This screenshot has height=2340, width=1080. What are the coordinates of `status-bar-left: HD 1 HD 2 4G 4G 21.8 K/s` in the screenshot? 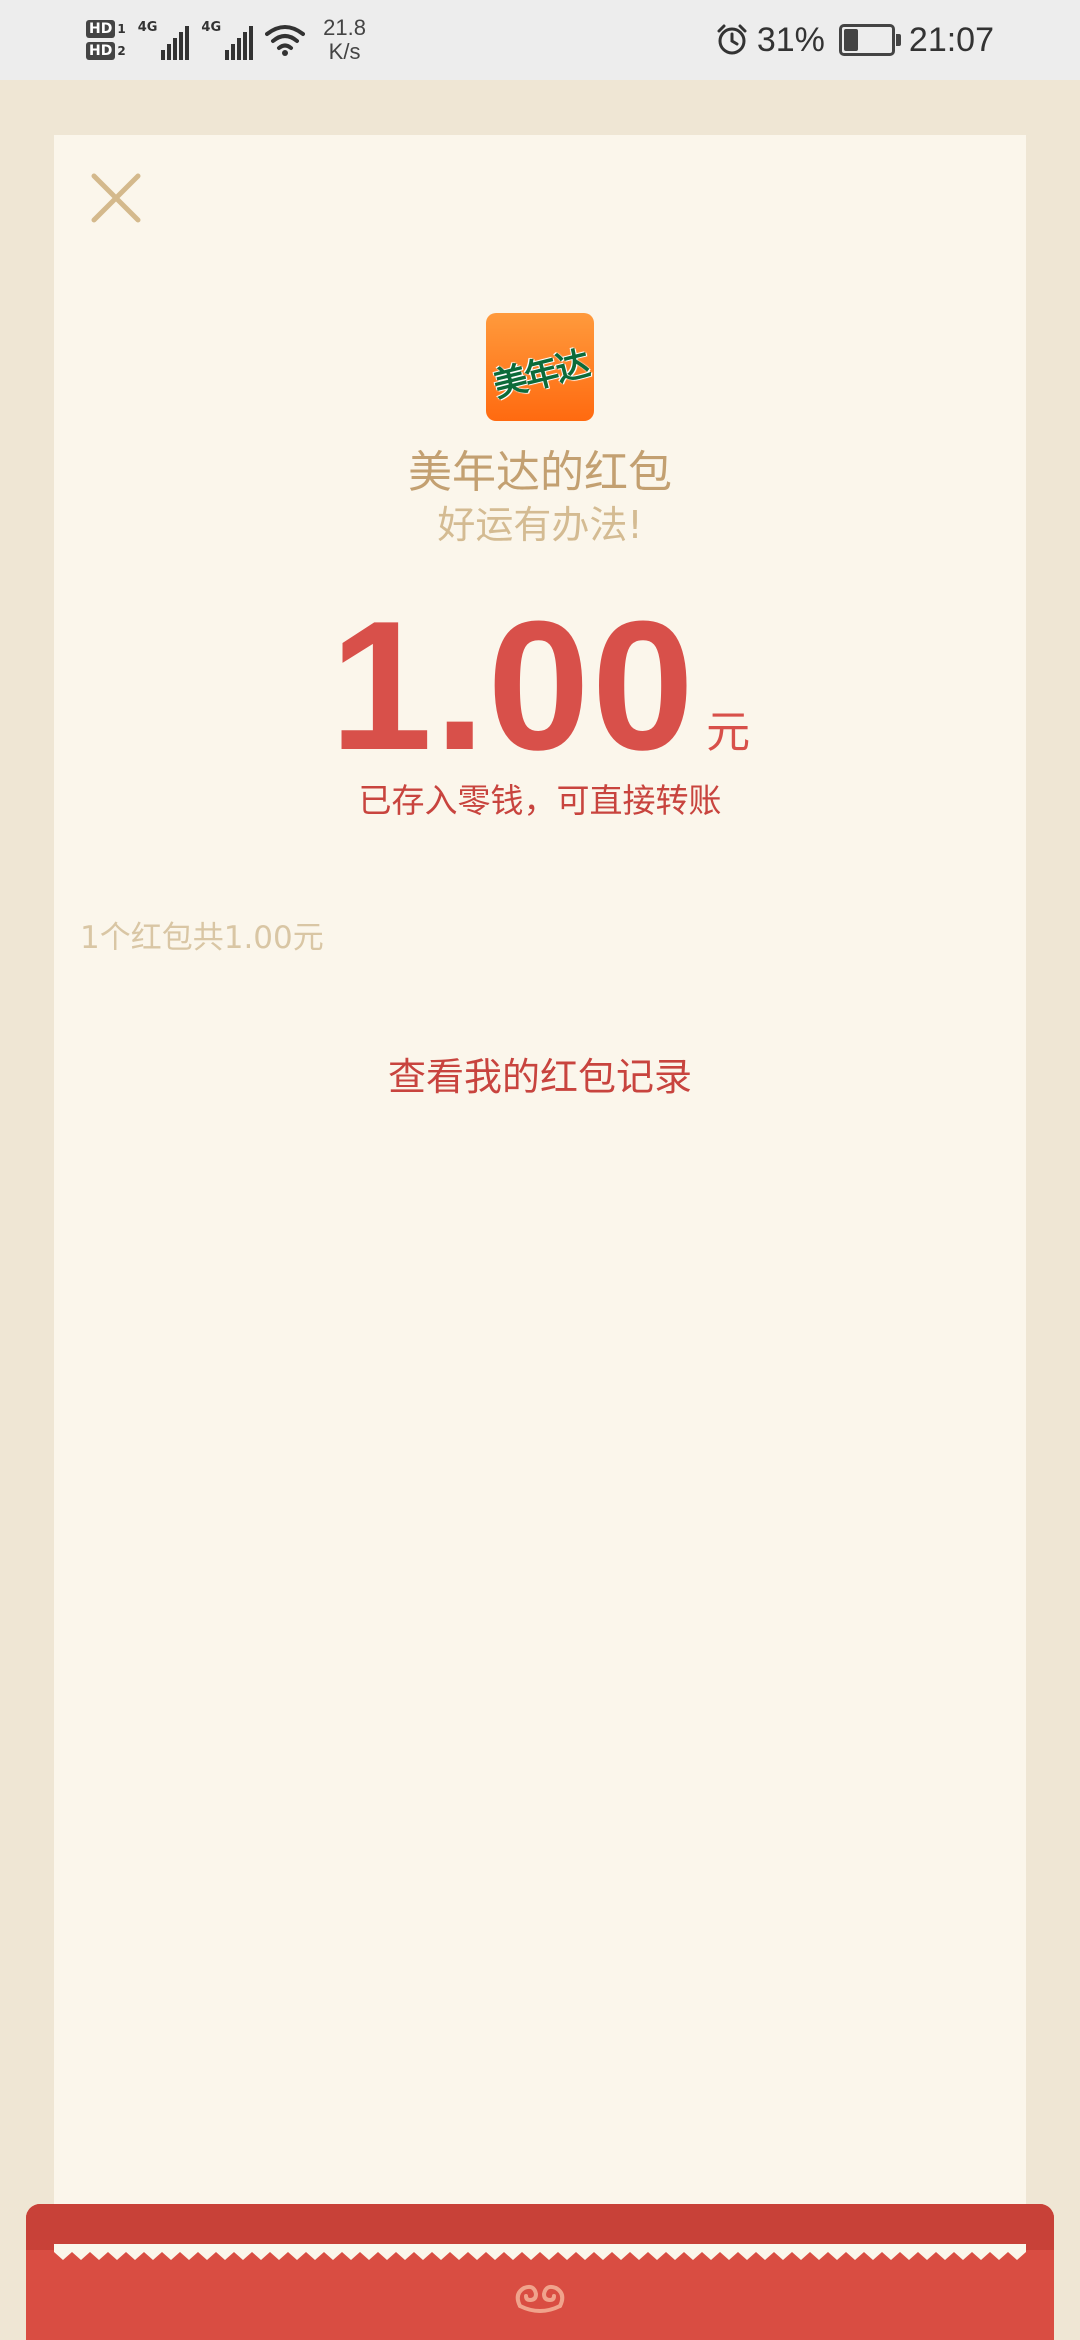 It's located at (226, 40).